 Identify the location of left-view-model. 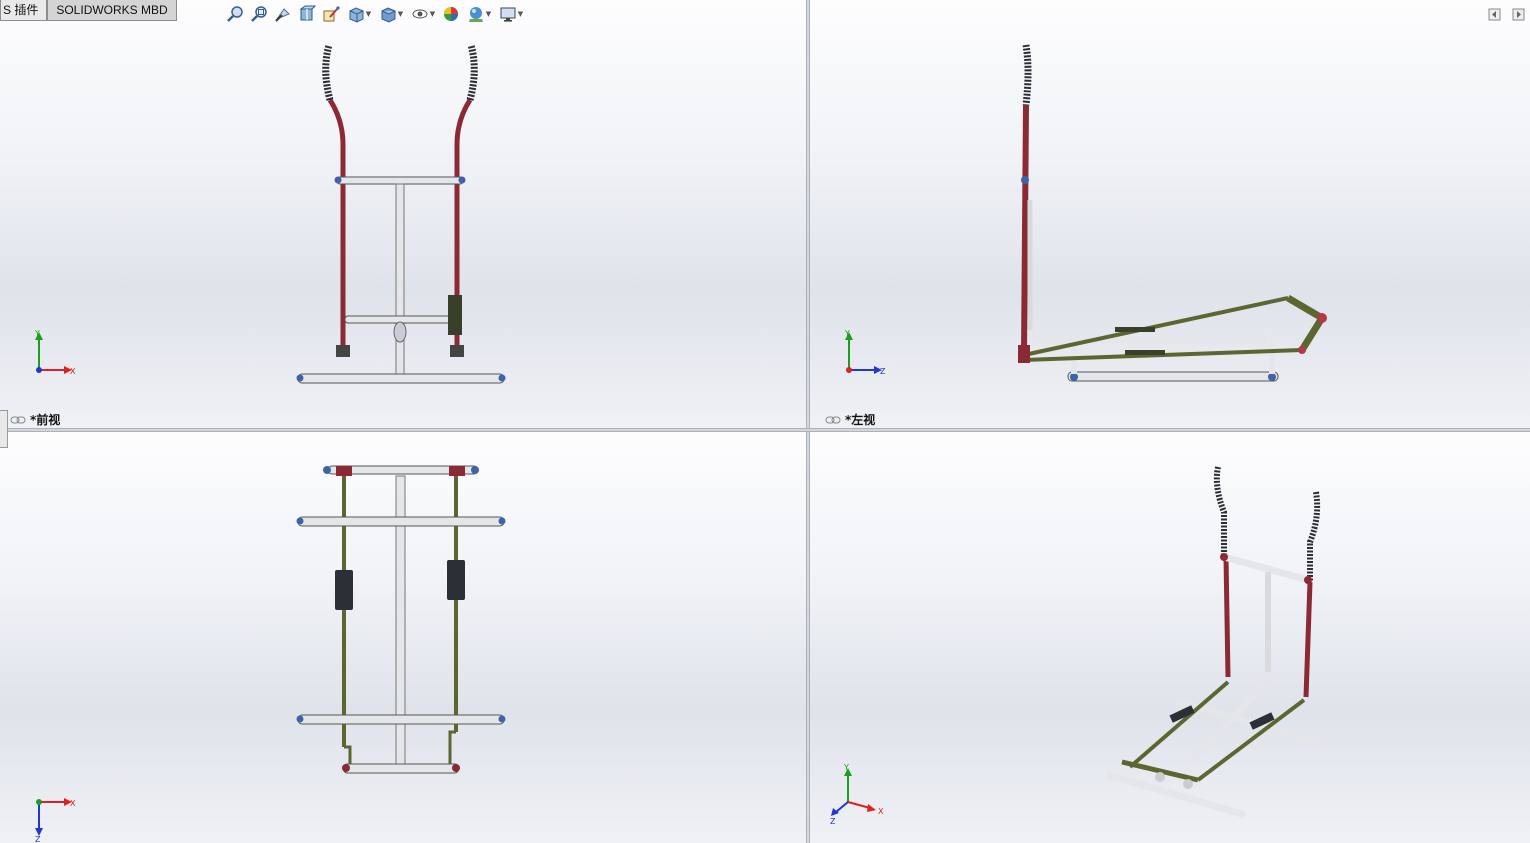
(1172, 213).